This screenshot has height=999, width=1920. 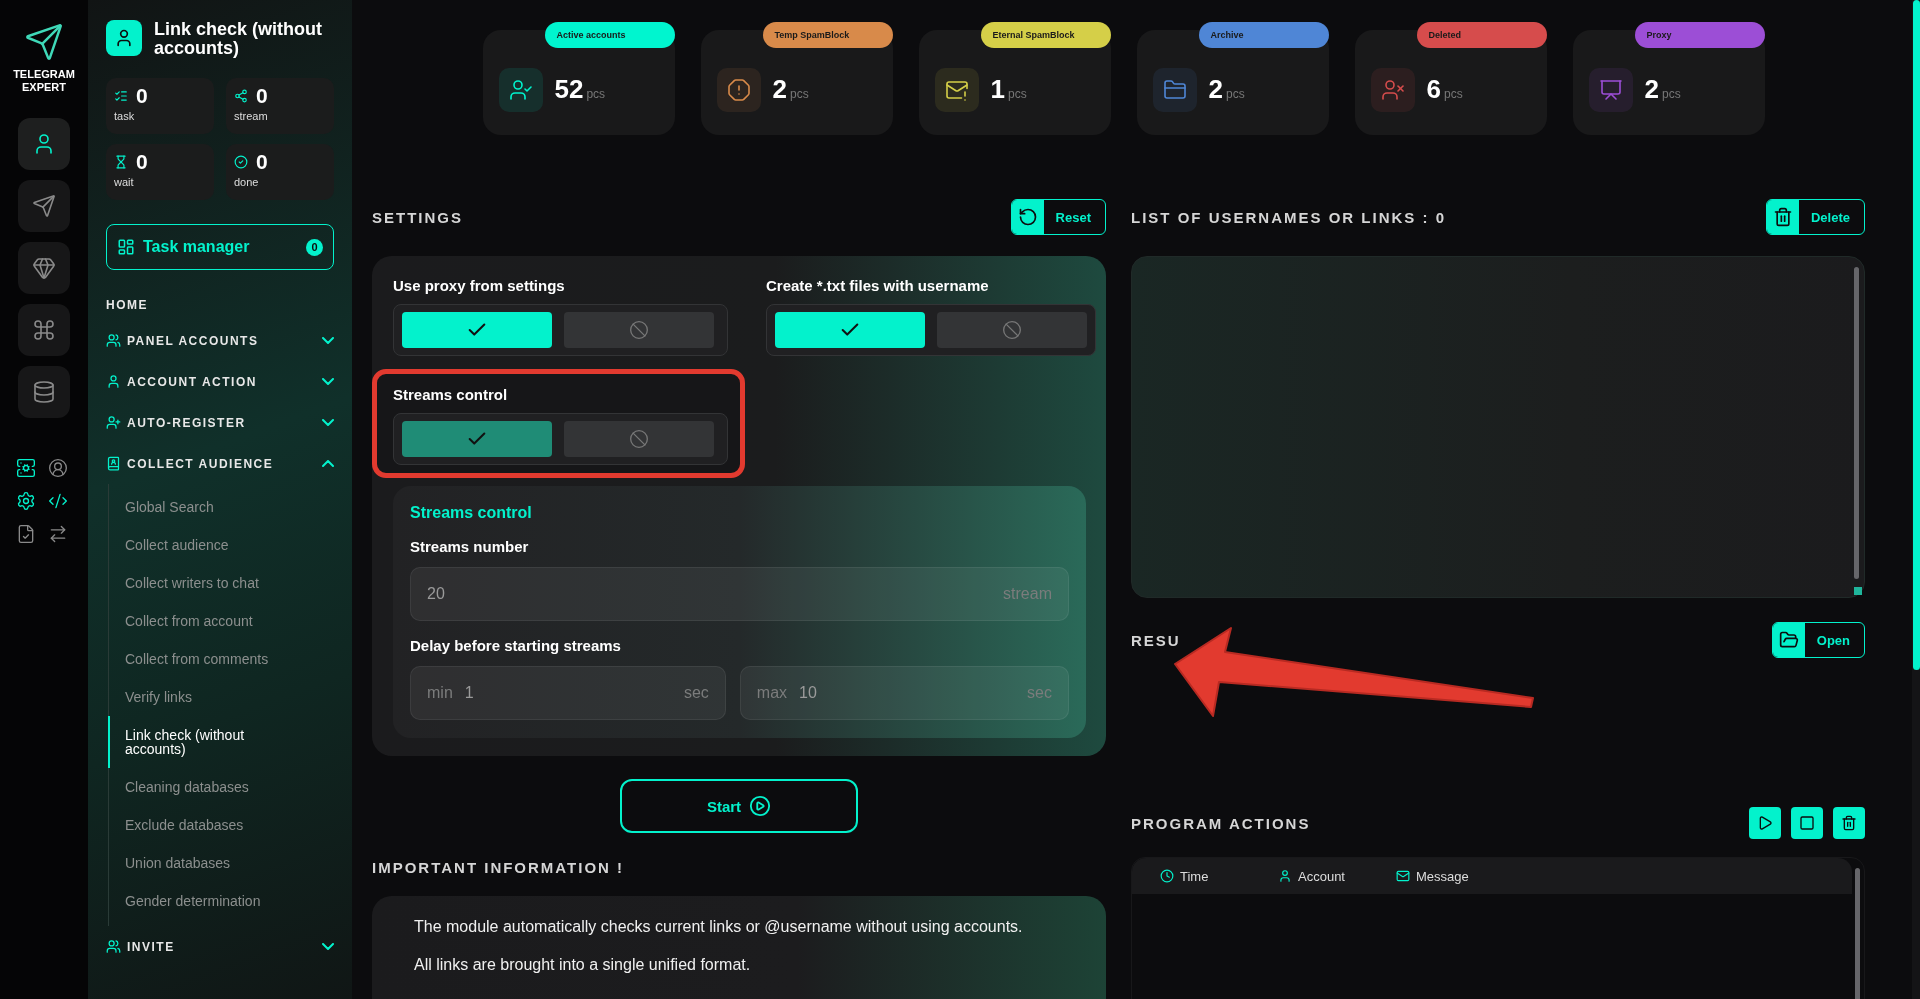 I want to click on task-manager-button: Task manager 0, so click(x=220, y=247).